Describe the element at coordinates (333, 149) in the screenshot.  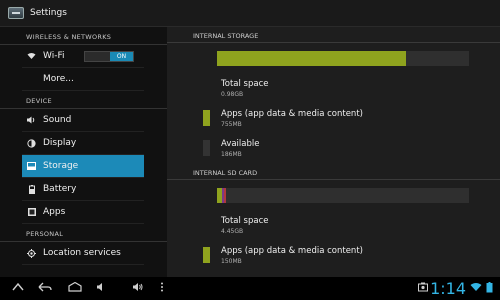
I see `internal-available-row: Available 186MB` at that location.